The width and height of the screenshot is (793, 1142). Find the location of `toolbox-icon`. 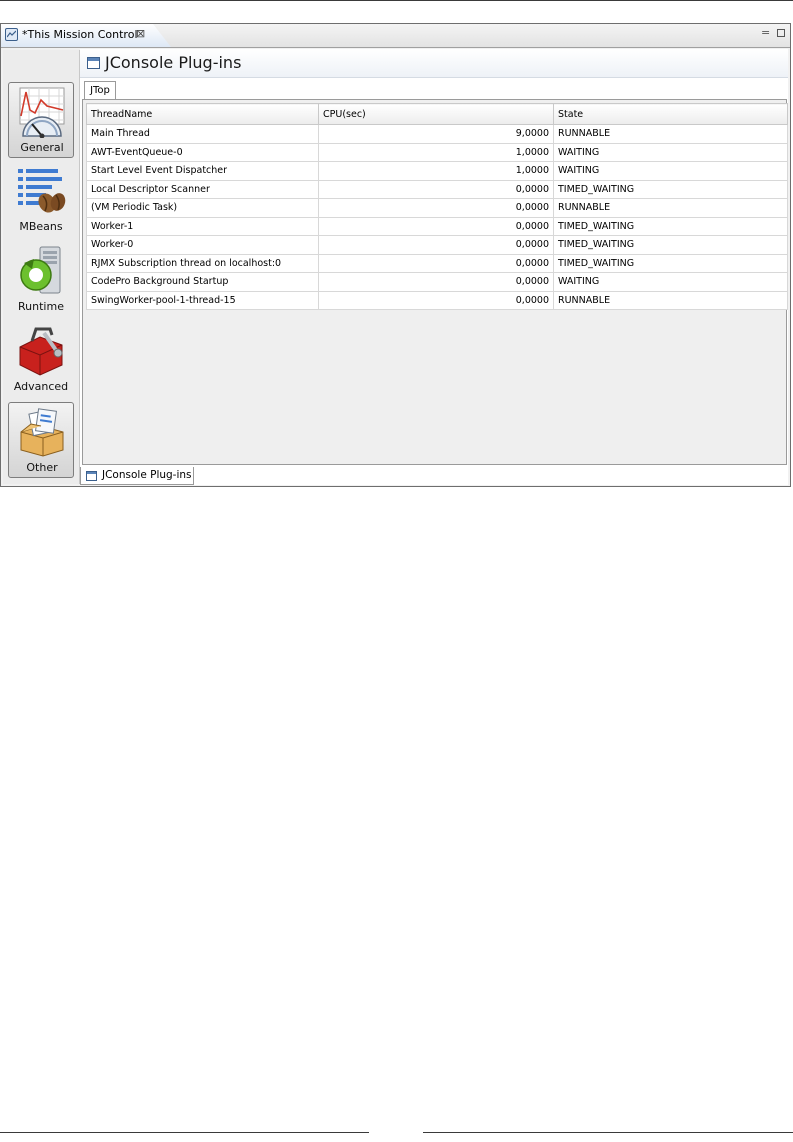

toolbox-icon is located at coordinates (41, 351).